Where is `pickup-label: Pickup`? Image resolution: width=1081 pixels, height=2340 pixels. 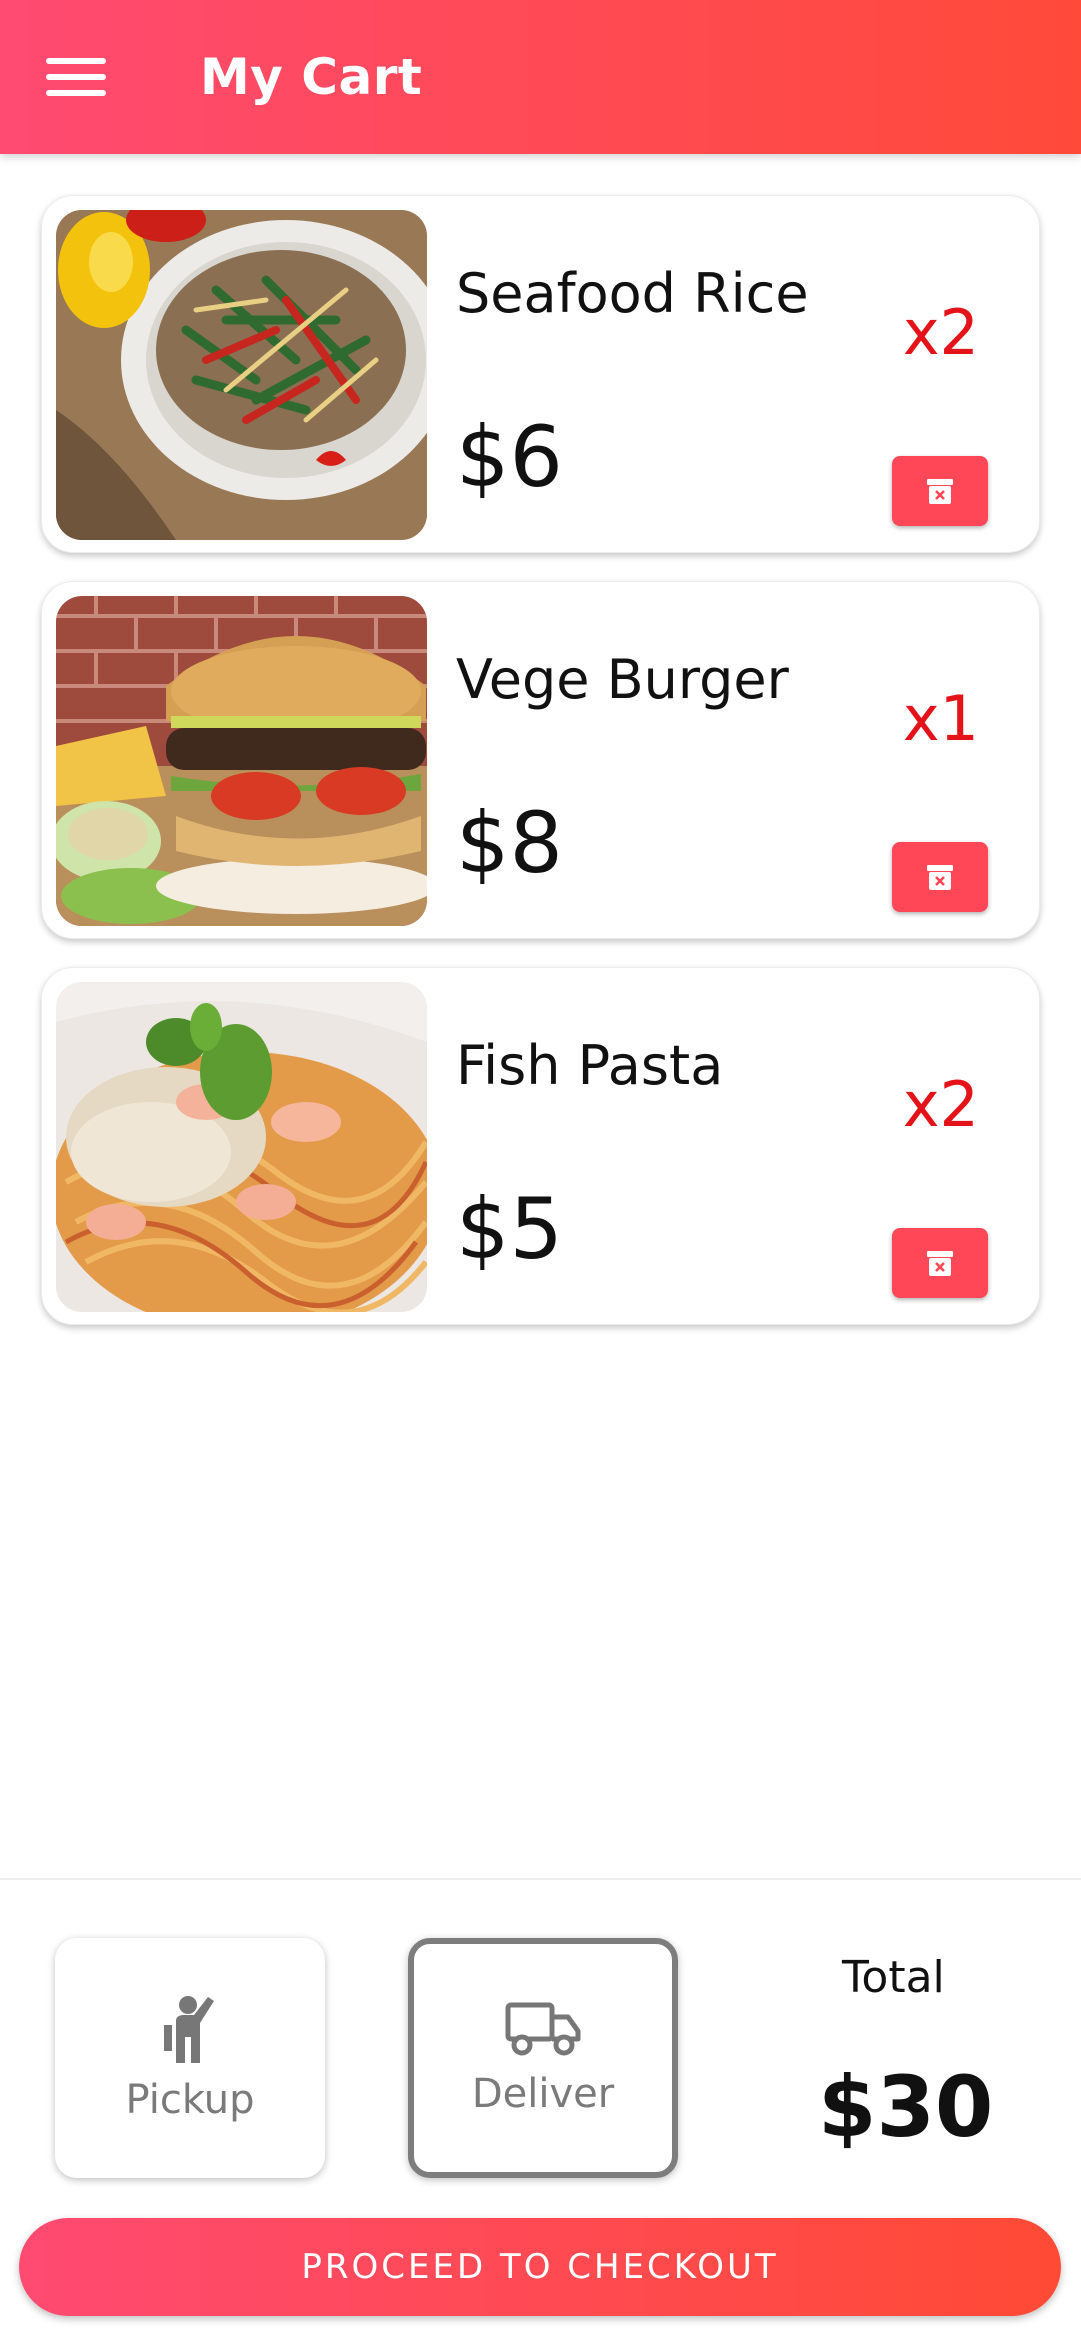
pickup-label: Pickup is located at coordinates (190, 2100).